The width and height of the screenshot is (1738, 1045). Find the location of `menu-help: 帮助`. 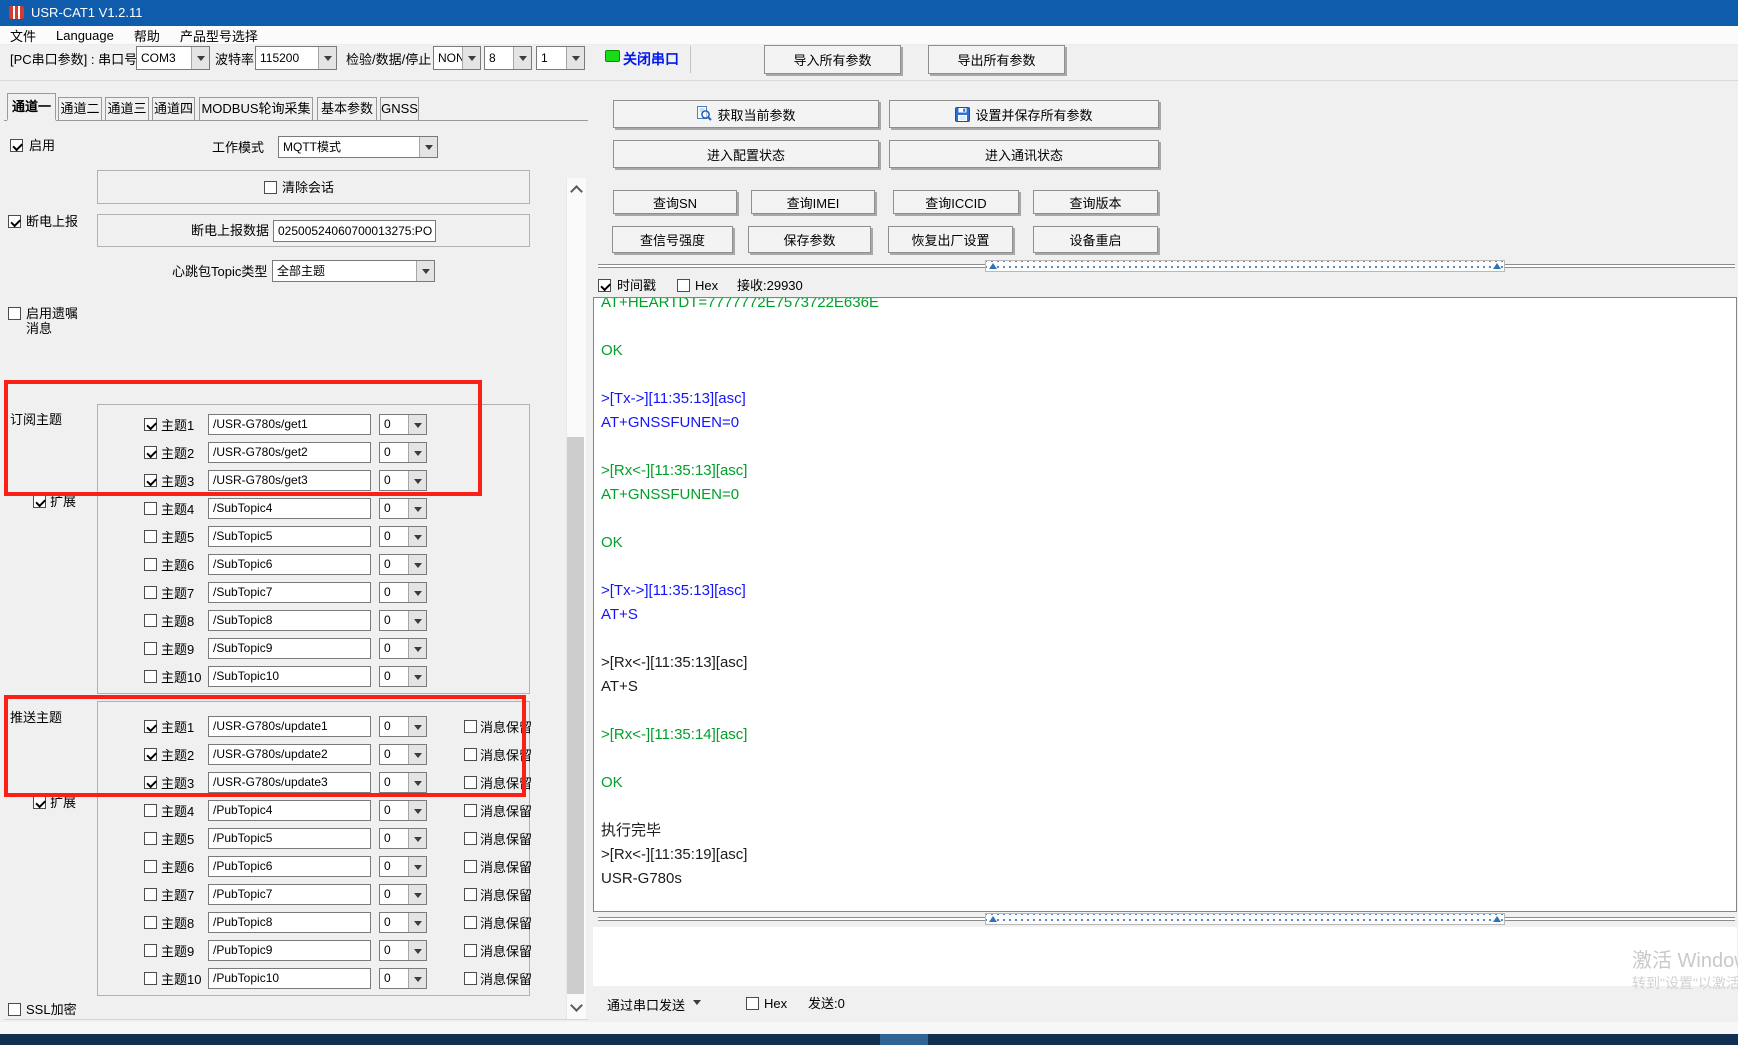

menu-help: 帮助 is located at coordinates (147, 35).